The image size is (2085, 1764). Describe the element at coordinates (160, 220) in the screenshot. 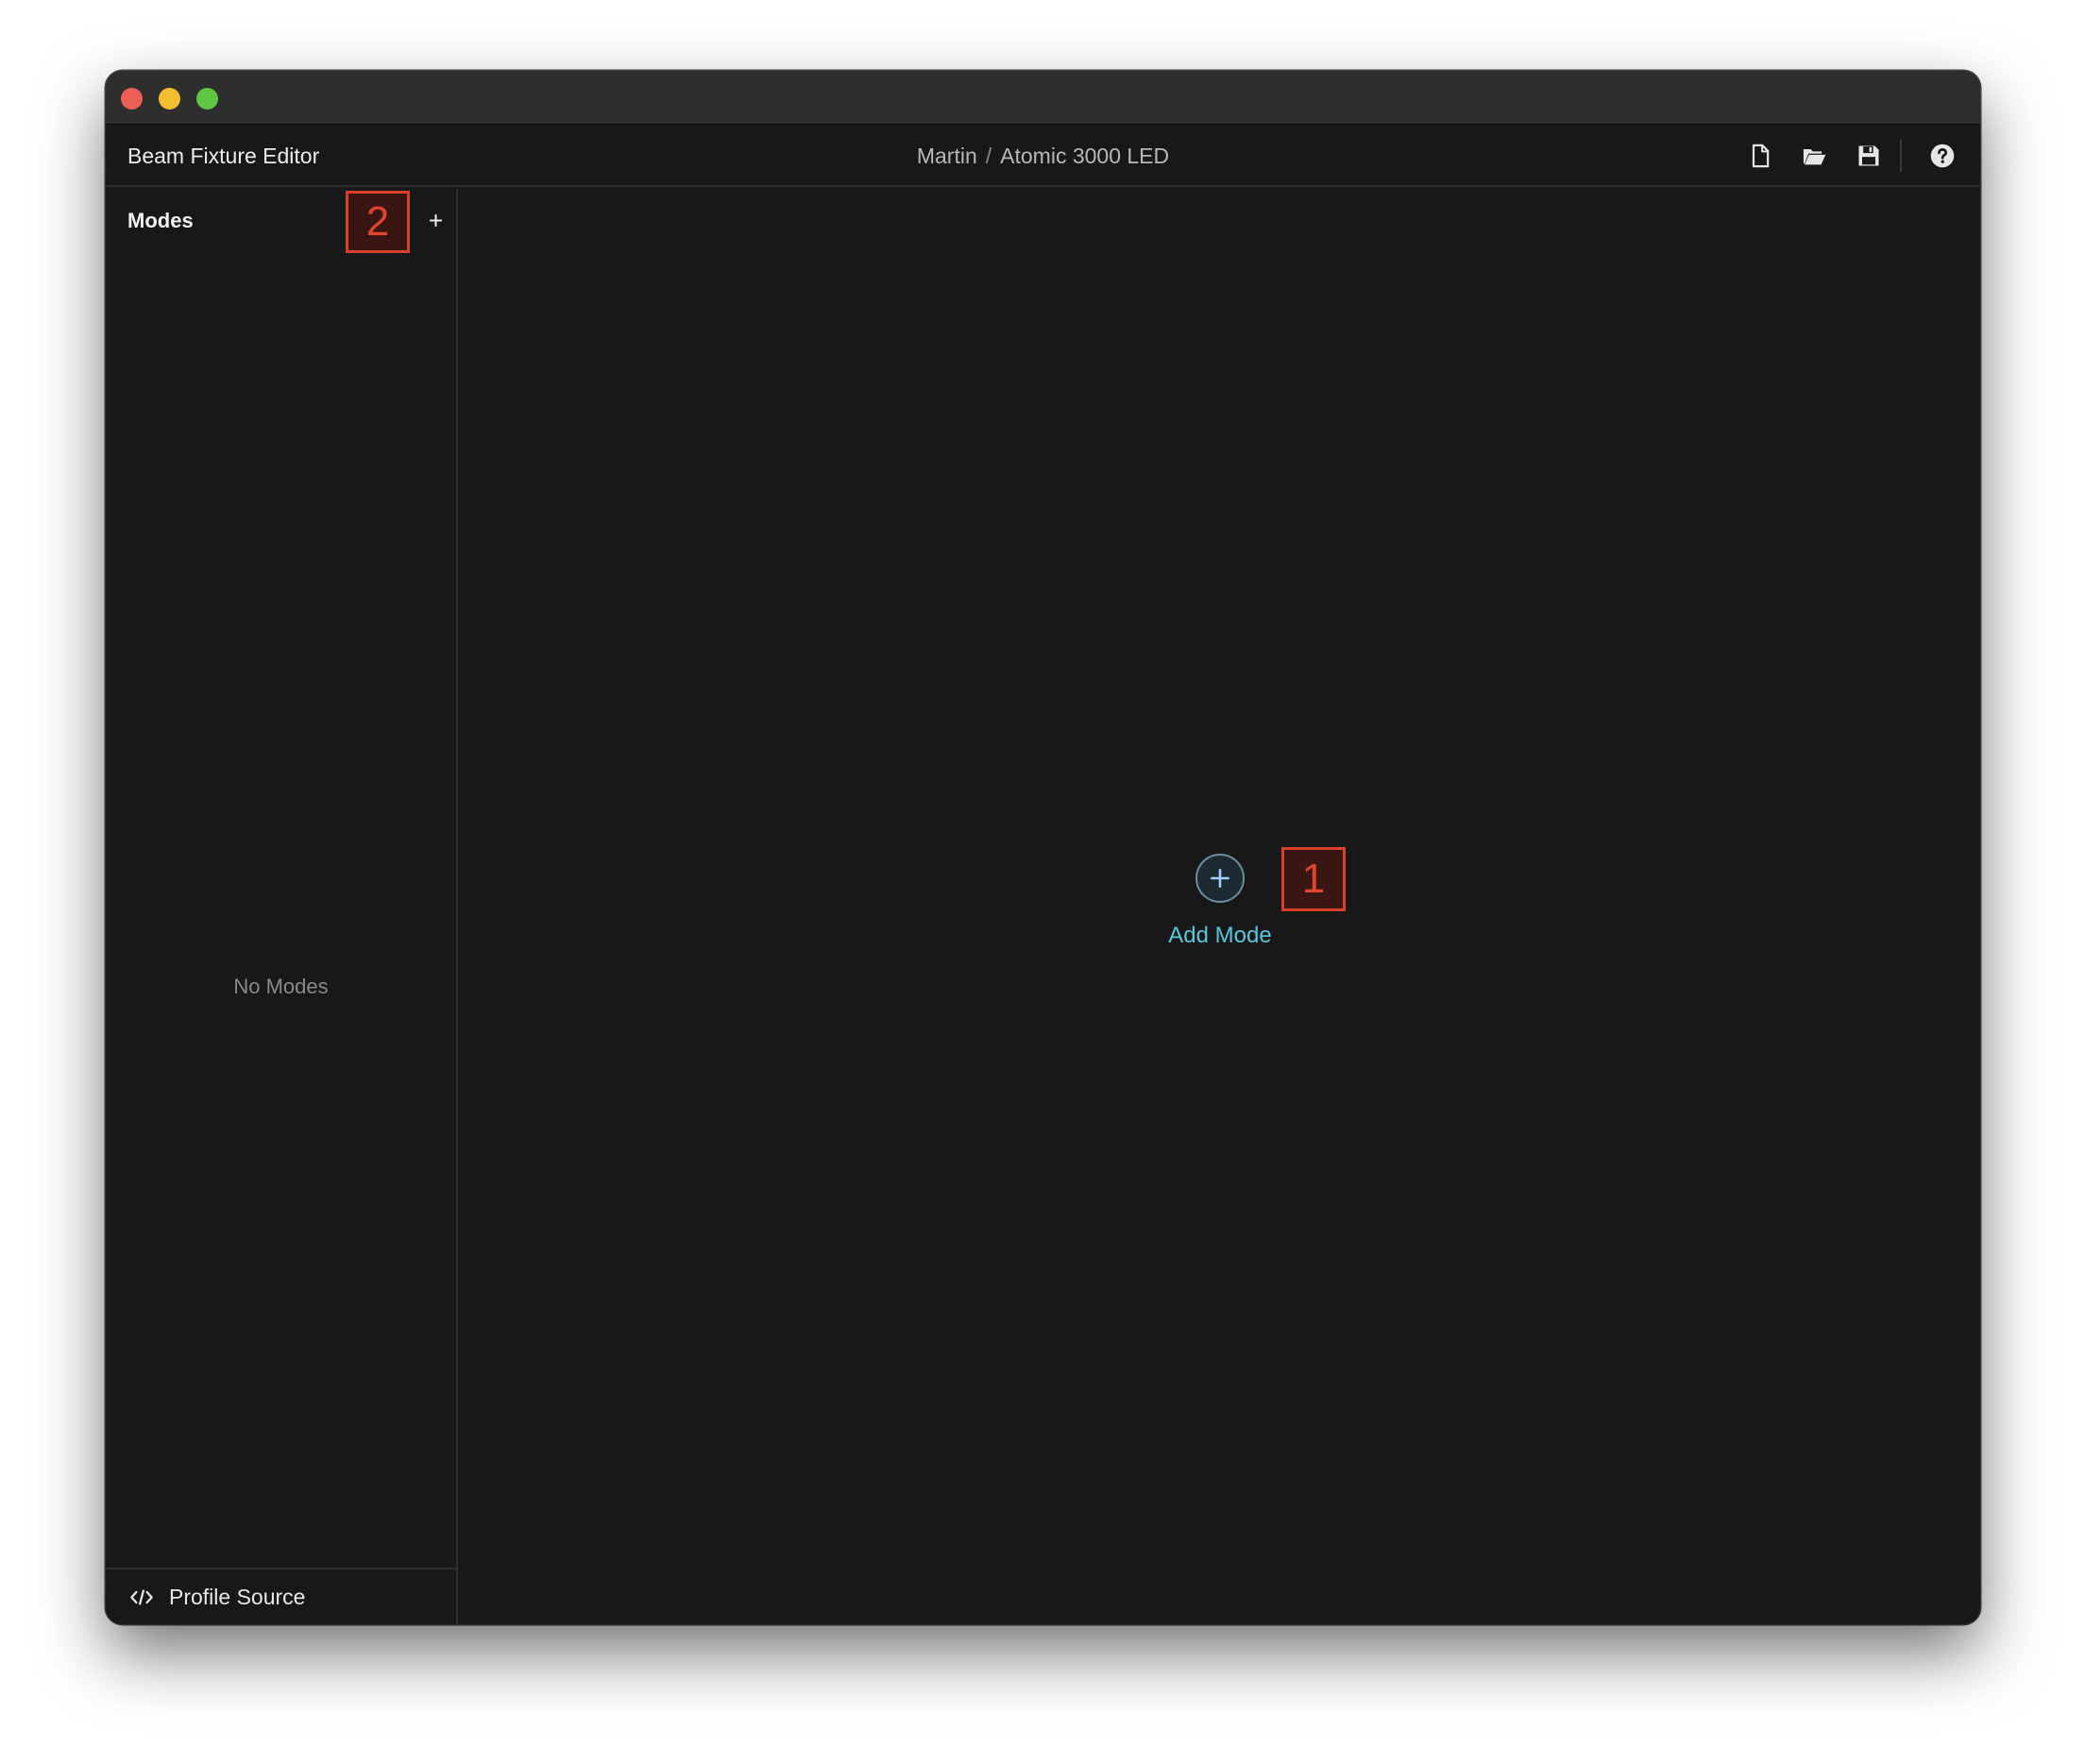

I see `sidebar-title: Modes` at that location.